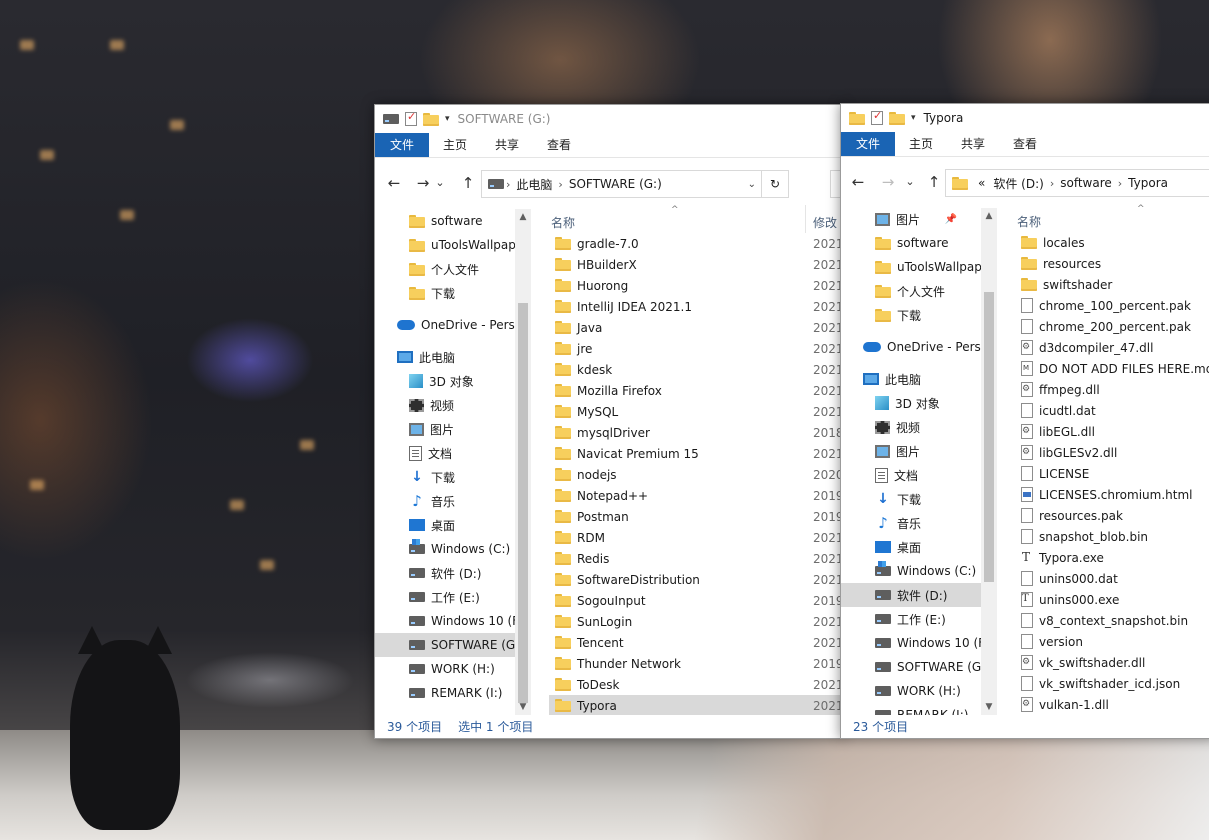  I want to click on breadcrumb-typora: Typora, so click(1148, 183).